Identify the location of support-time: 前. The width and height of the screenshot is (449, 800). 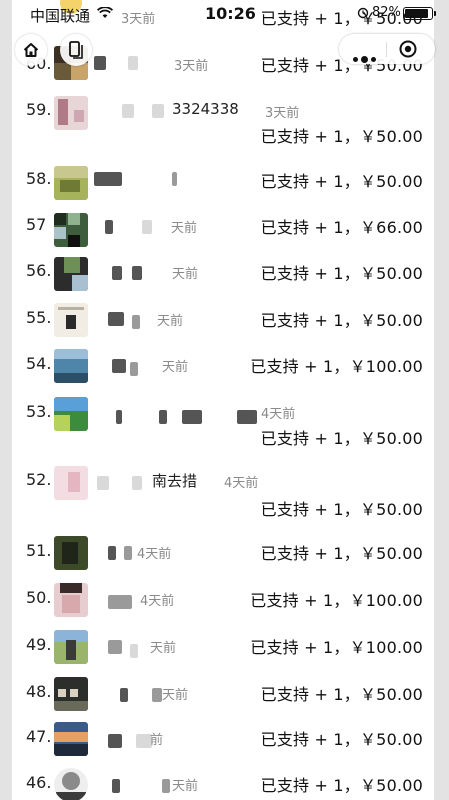
(157, 740).